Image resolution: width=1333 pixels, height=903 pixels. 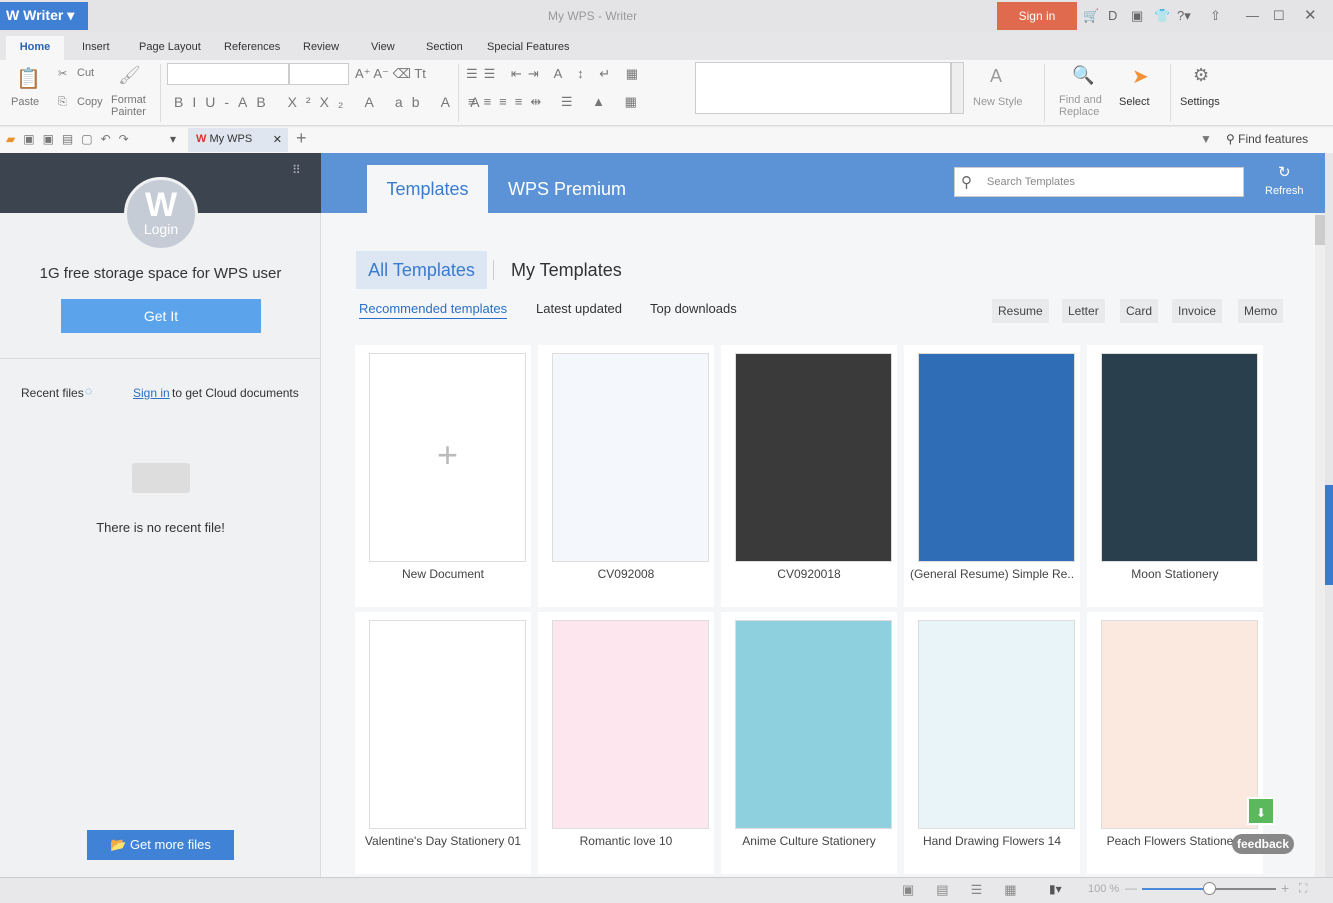 I want to click on top-downloads-tab: Top downloads, so click(x=693, y=308).